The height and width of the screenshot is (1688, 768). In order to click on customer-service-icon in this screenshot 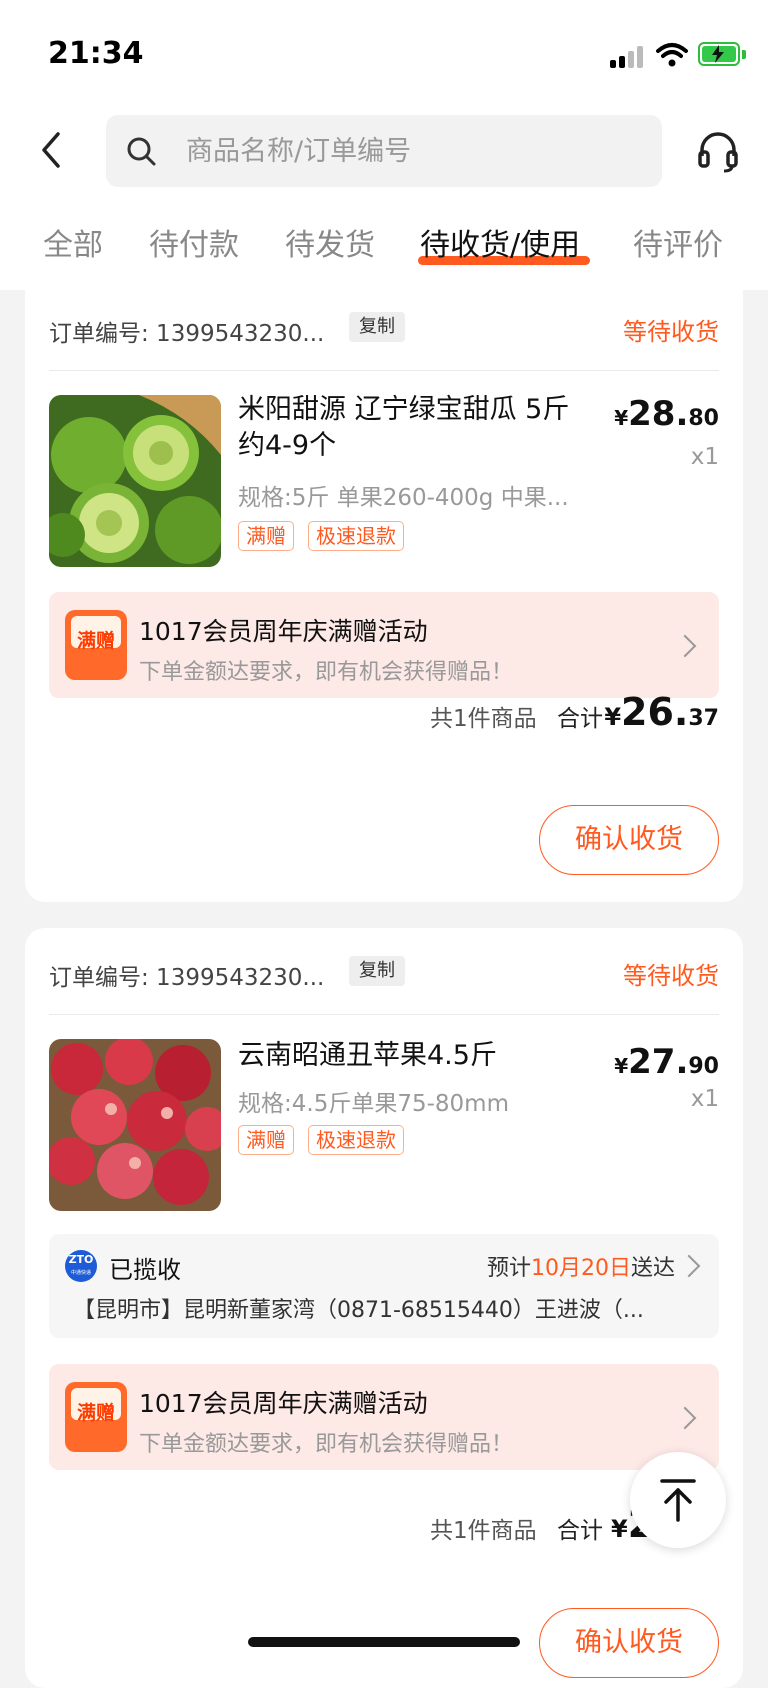, I will do `click(718, 152)`.